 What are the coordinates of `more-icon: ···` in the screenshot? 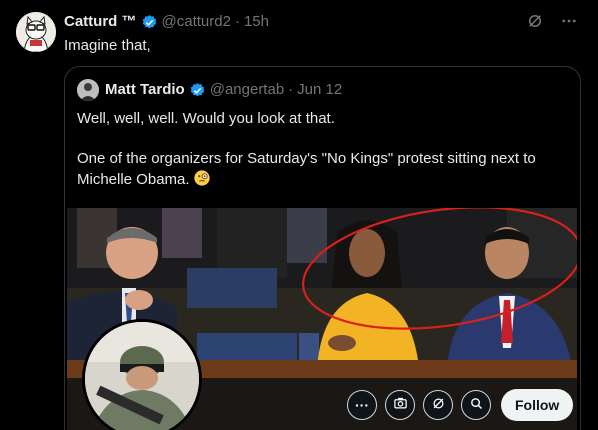 It's located at (362, 405).